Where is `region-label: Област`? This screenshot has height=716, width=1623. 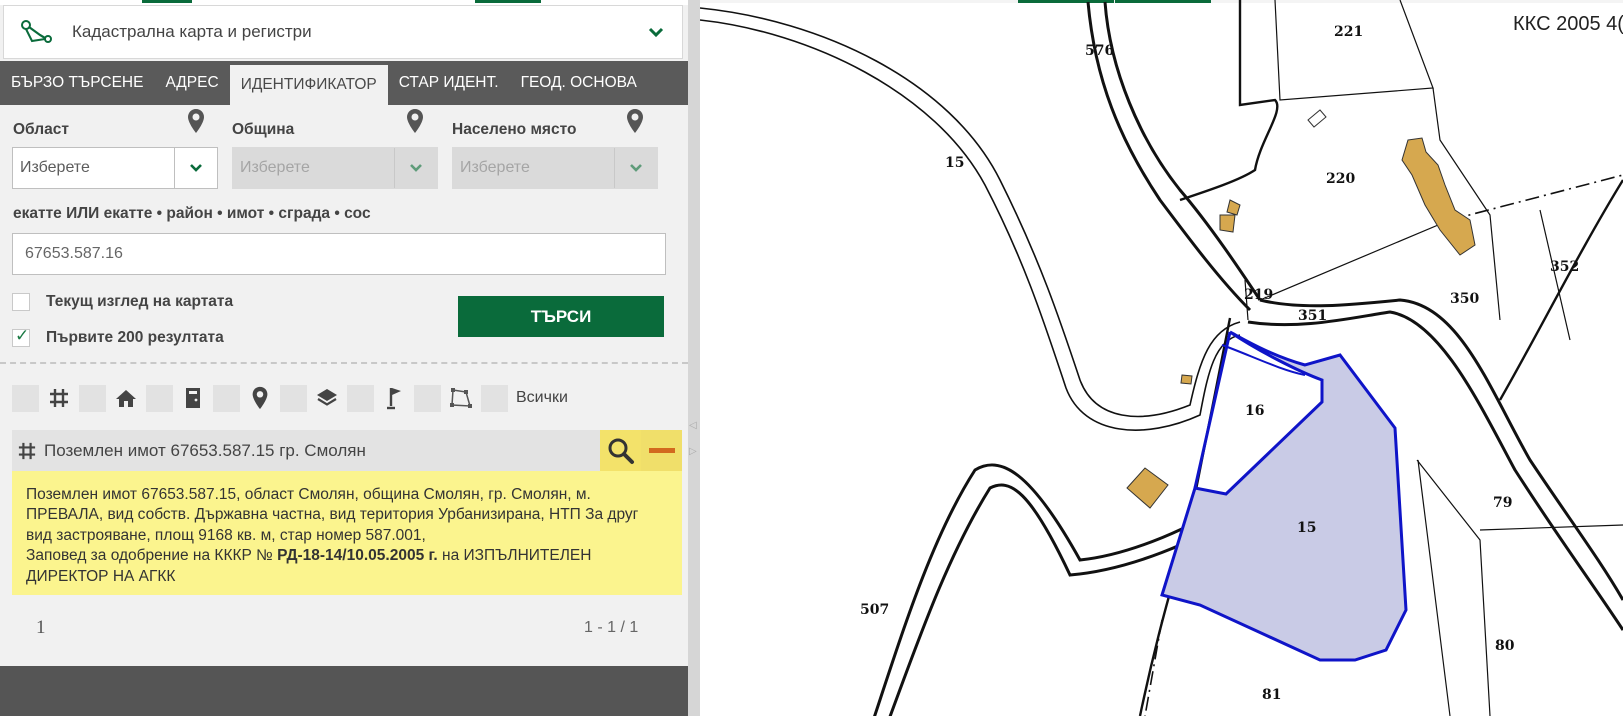 region-label: Област is located at coordinates (41, 129).